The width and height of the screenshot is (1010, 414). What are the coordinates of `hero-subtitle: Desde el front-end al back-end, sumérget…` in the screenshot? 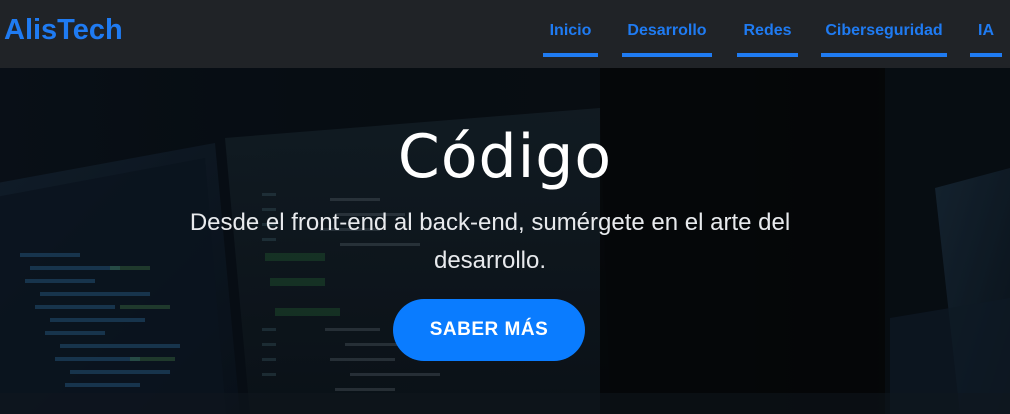 It's located at (490, 241).